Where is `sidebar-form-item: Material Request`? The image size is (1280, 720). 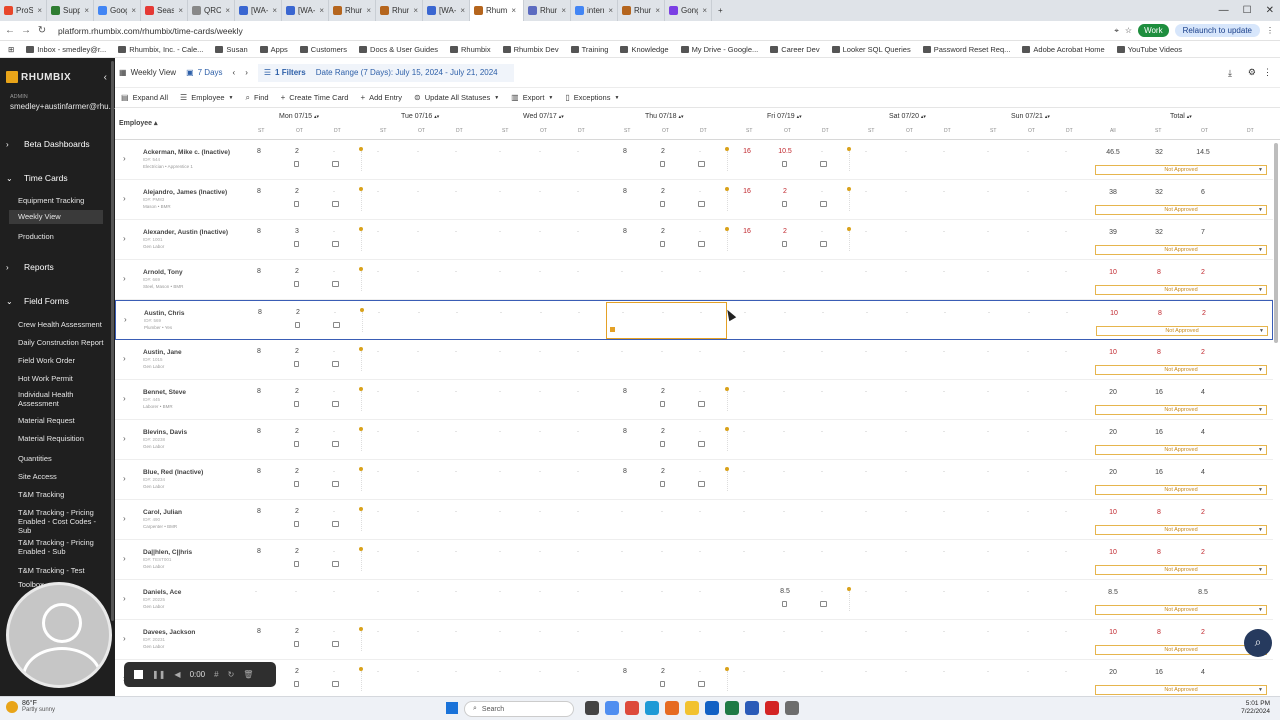
sidebar-form-item: Material Request is located at coordinates (63, 420).